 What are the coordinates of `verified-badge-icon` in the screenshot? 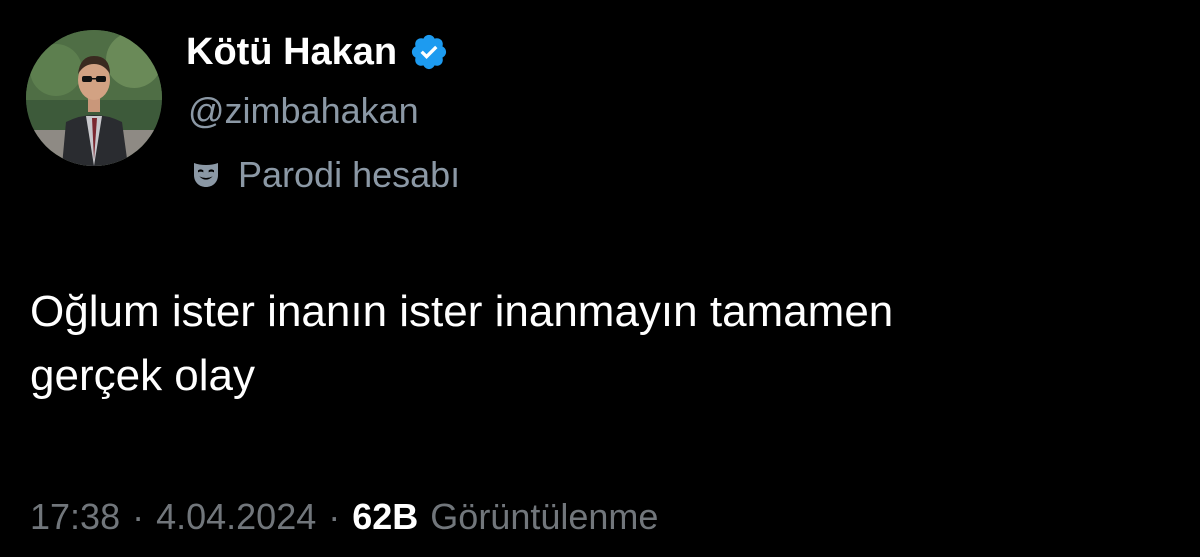 It's located at (429, 52).